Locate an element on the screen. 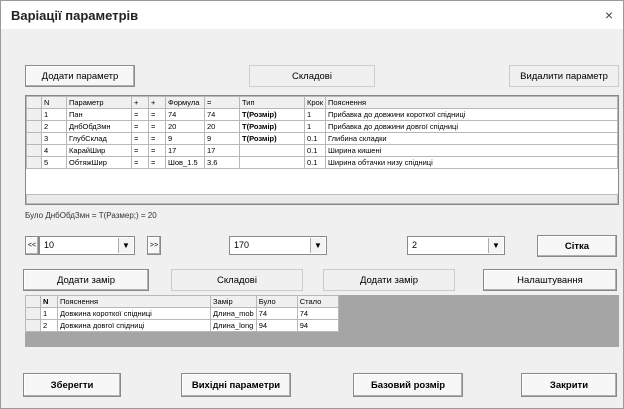  parameter-cell: 3.6 is located at coordinates (222, 162).